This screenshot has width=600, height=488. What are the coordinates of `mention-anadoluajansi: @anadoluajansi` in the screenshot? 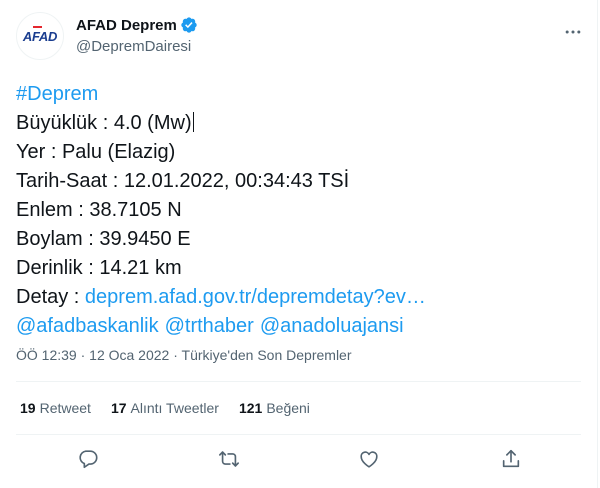 It's located at (332, 326).